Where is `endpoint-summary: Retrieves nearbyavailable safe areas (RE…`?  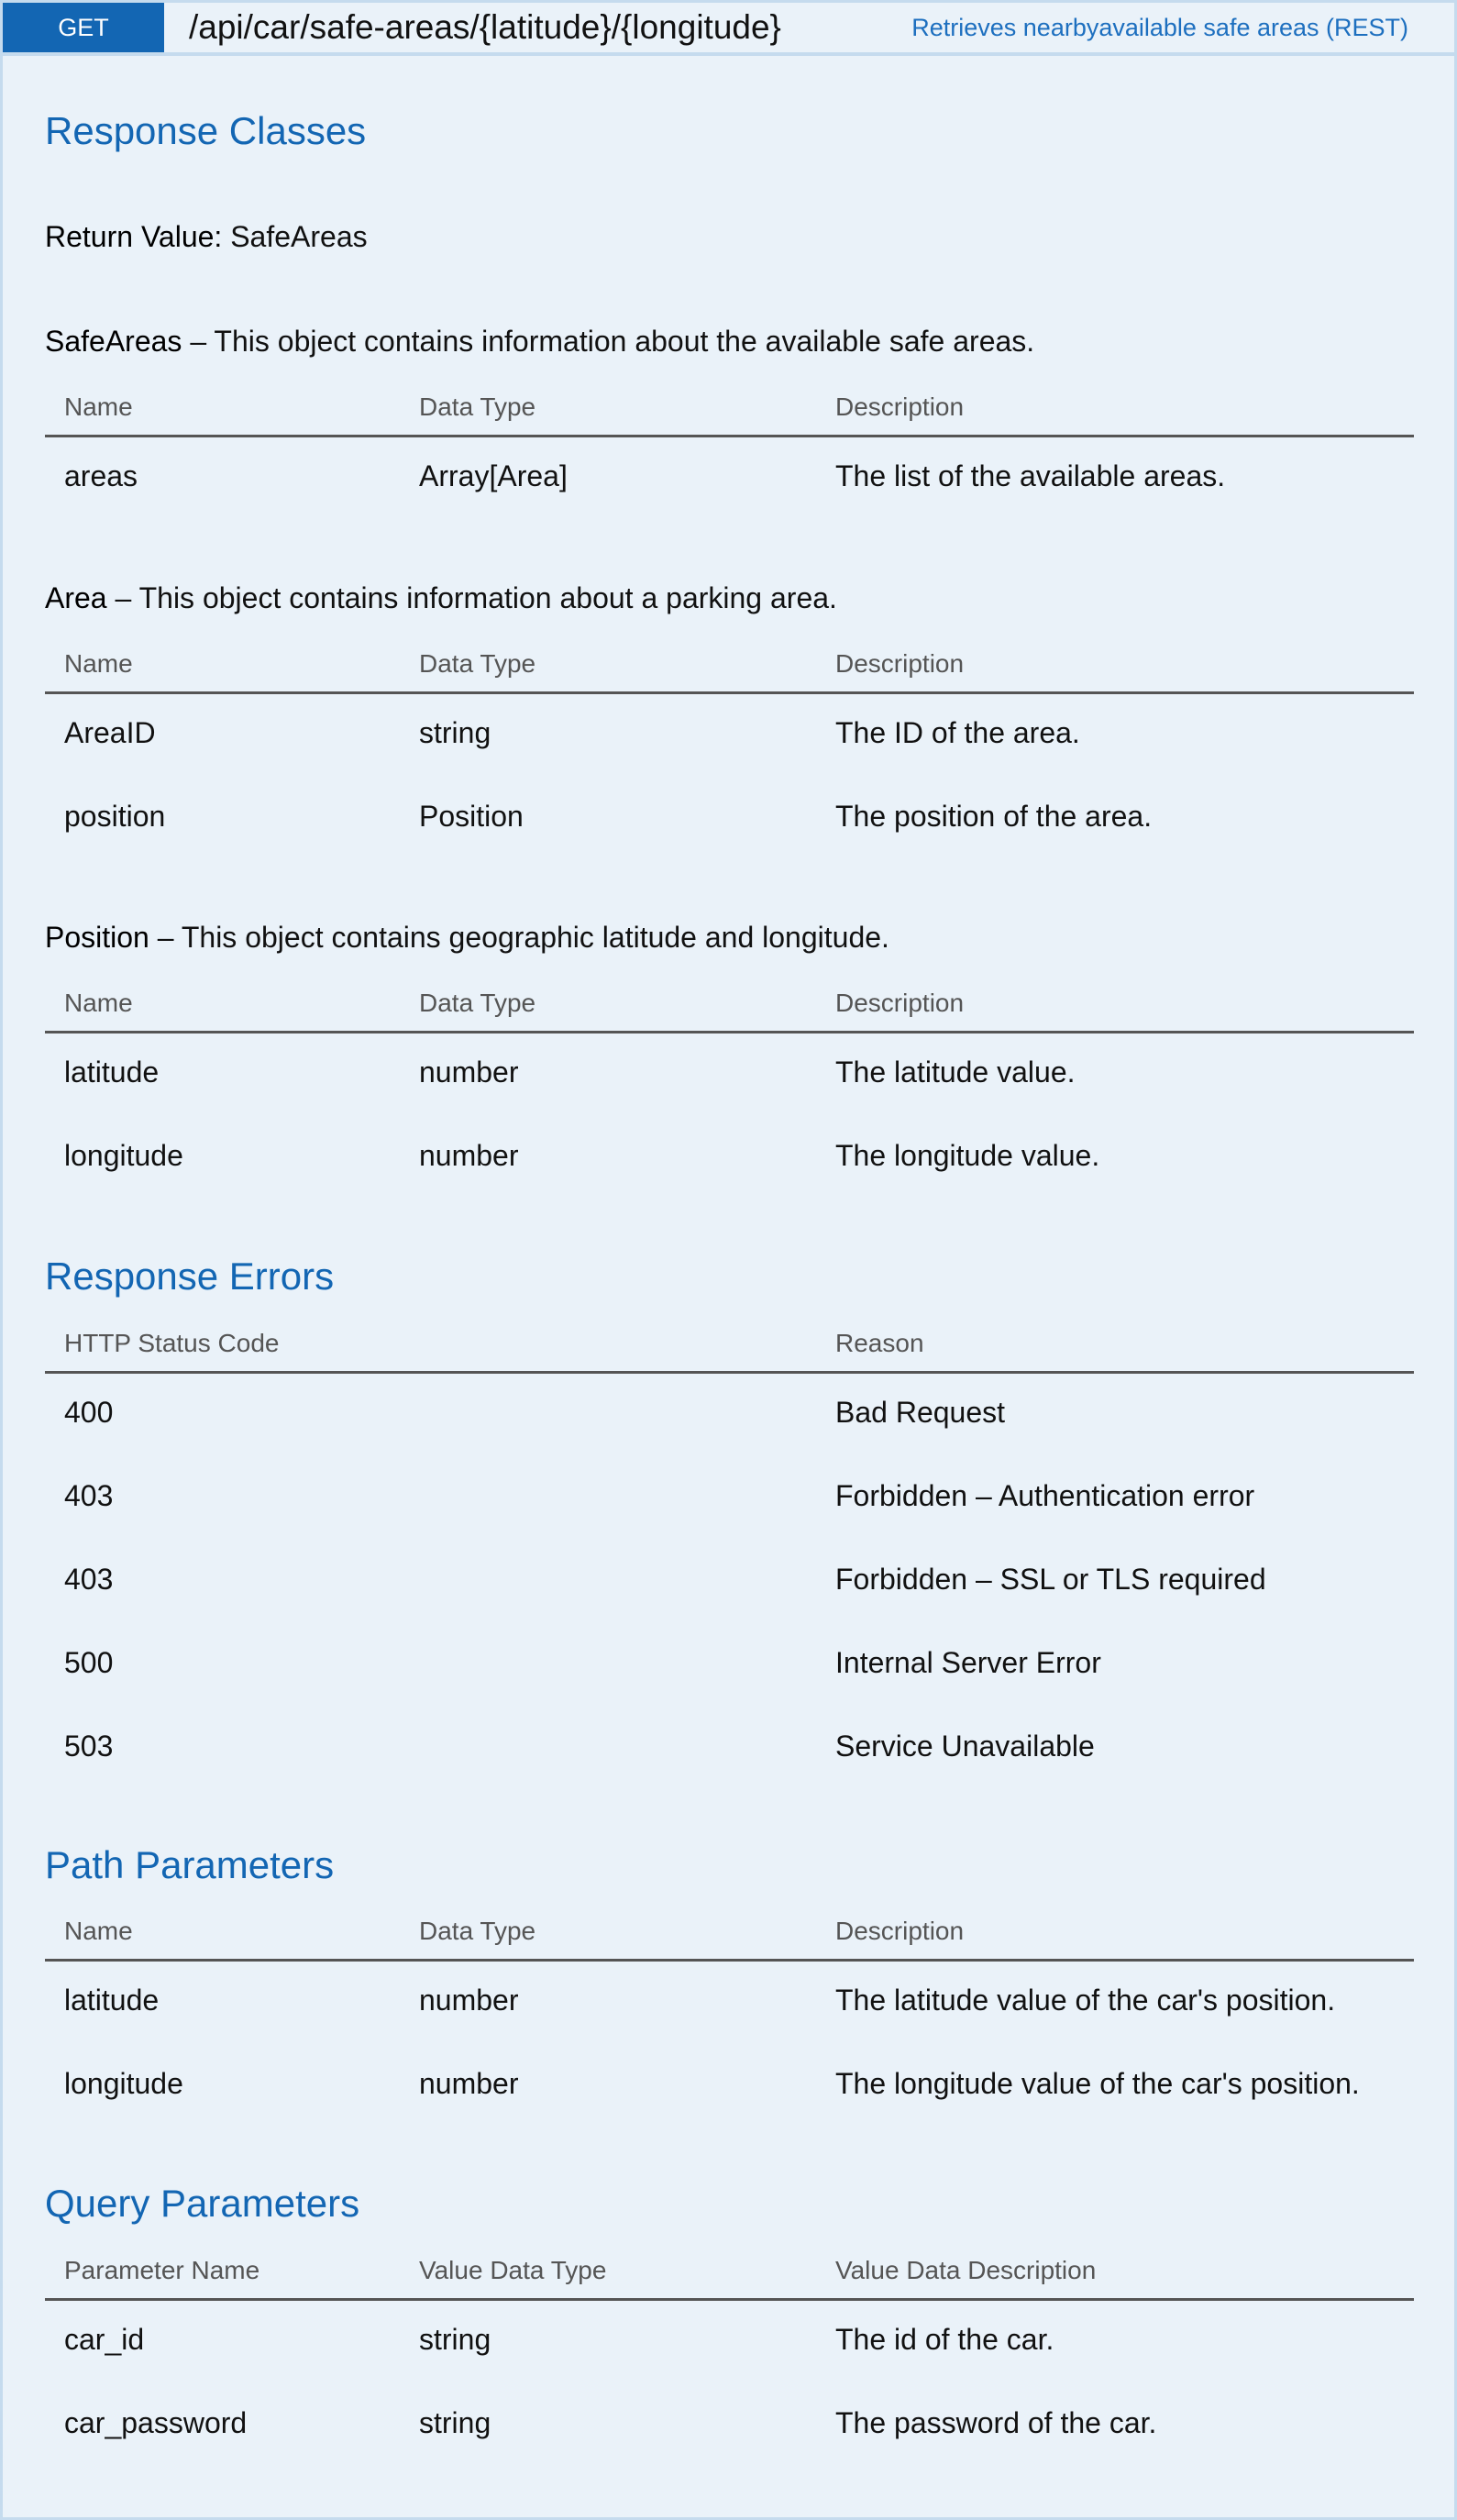
endpoint-summary: Retrieves nearbyavailable safe areas (RE… is located at coordinates (1160, 27).